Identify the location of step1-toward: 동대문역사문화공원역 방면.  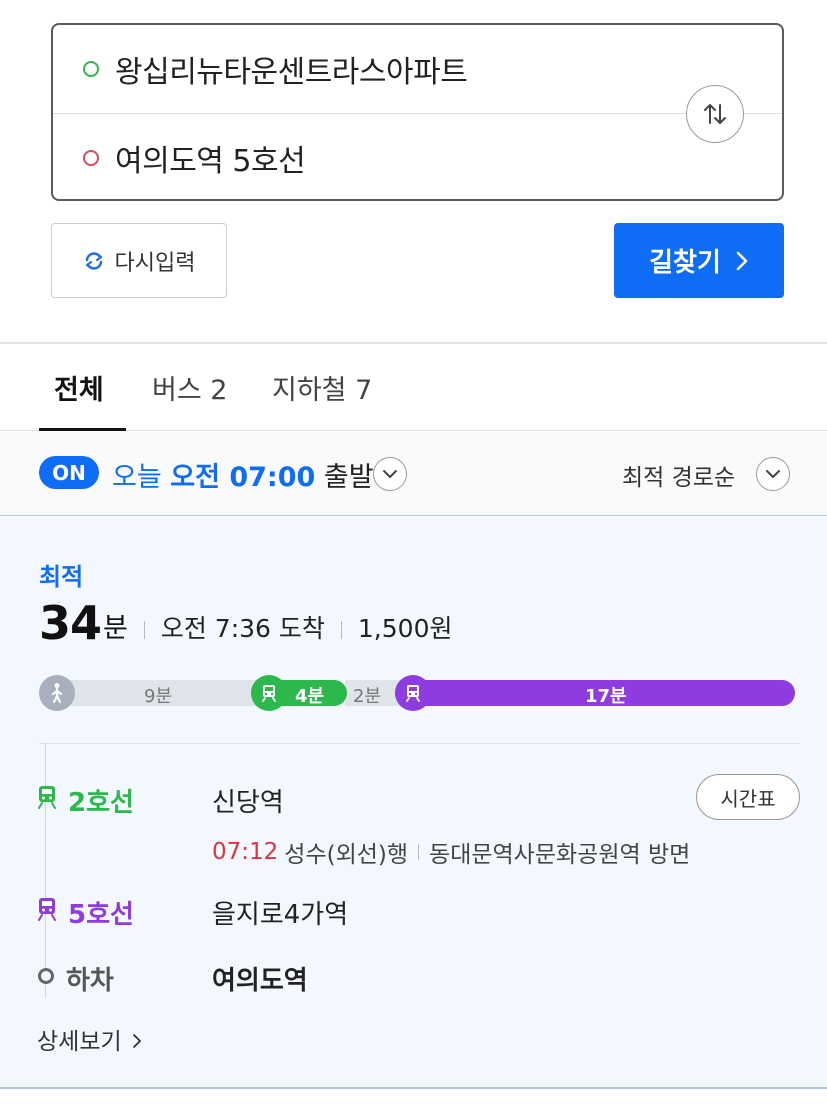
(560, 855).